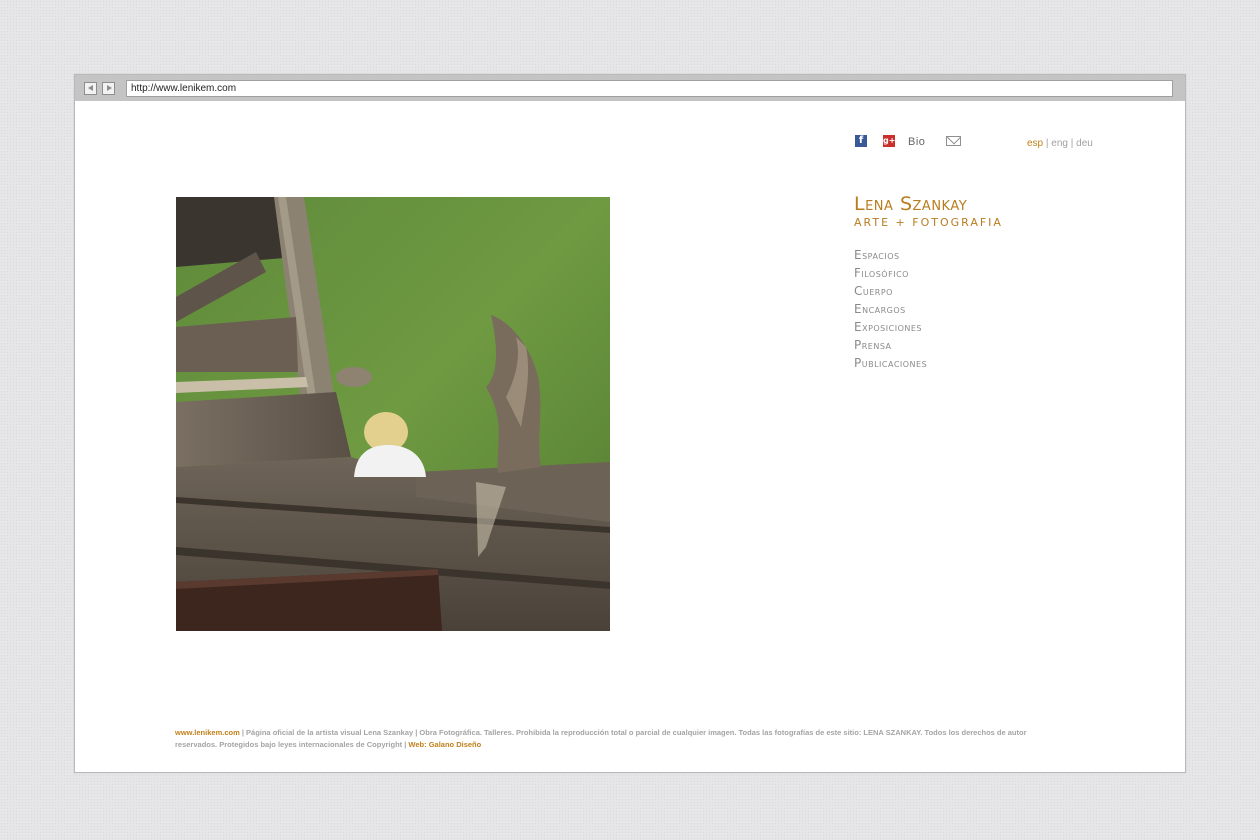  I want to click on menu-item-filosofico: Filosófico, so click(890, 273).